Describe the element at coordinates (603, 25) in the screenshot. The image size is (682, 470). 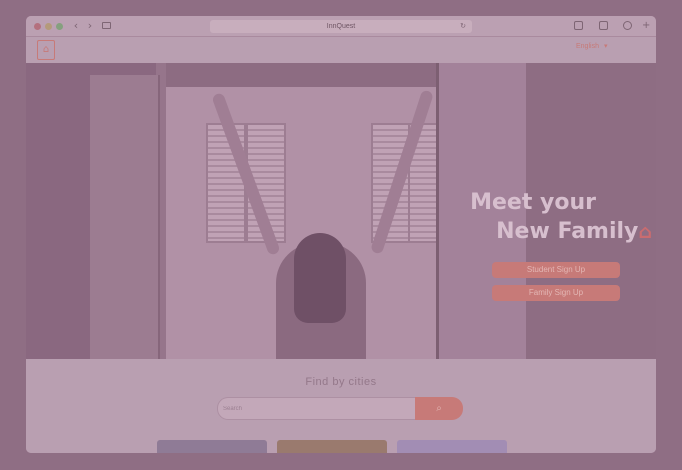
I see `tabs-icon` at that location.